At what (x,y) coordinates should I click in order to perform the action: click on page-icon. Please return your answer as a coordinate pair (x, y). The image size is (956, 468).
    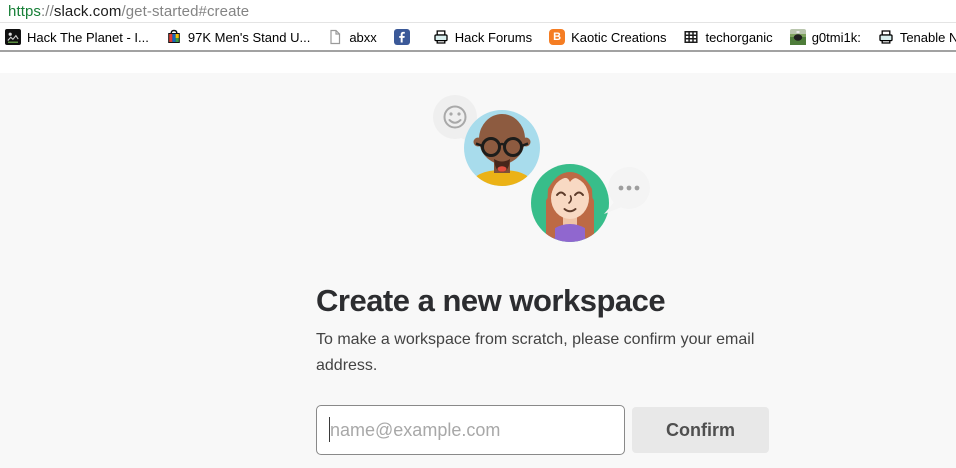
    Looking at the image, I should click on (335, 37).